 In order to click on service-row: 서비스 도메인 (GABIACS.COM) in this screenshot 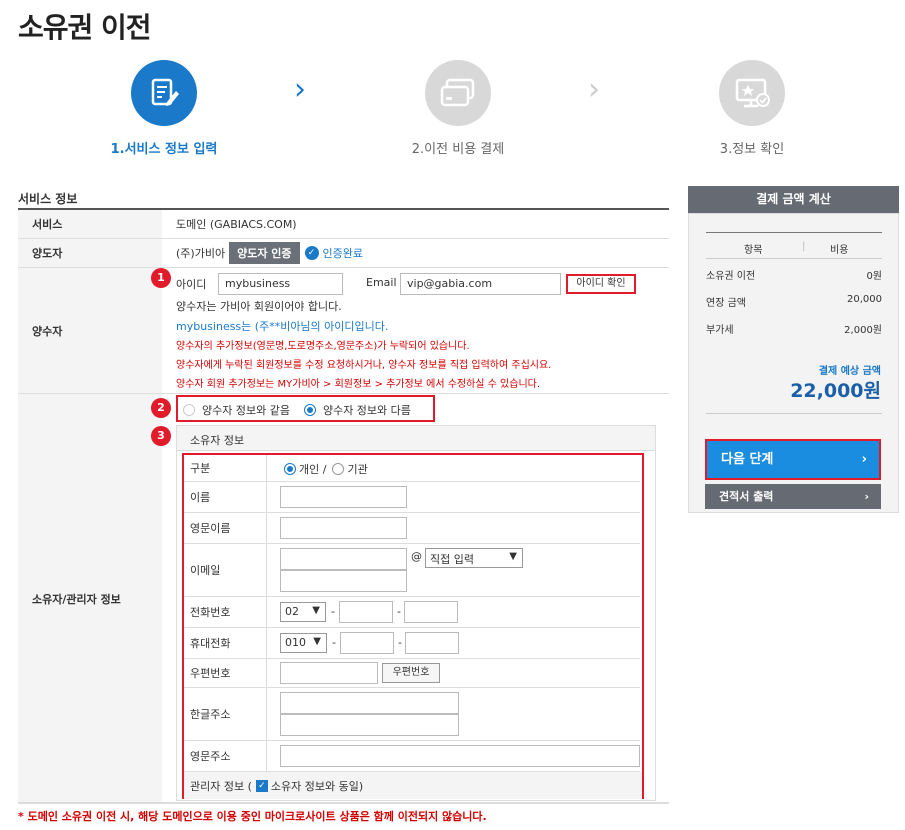, I will do `click(343, 224)`.